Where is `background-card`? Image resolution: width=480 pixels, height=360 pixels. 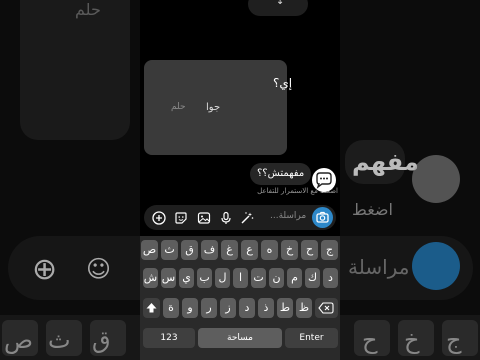 background-card is located at coordinates (75, 70).